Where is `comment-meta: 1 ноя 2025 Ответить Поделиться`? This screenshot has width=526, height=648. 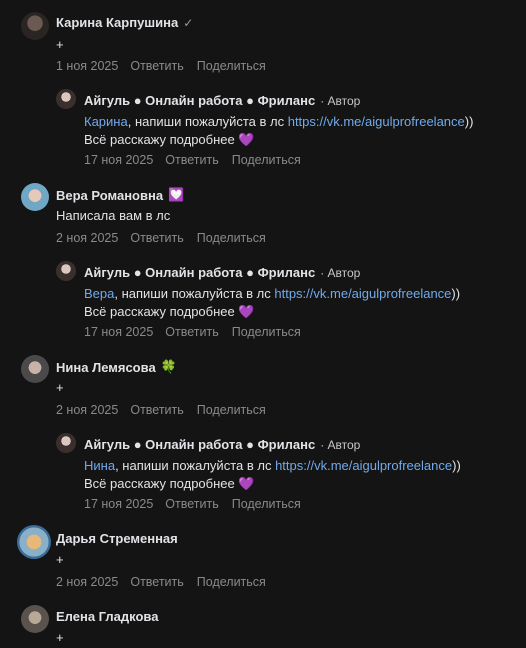 comment-meta: 1 ноя 2025 Ответить Поделиться is located at coordinates (167, 66).